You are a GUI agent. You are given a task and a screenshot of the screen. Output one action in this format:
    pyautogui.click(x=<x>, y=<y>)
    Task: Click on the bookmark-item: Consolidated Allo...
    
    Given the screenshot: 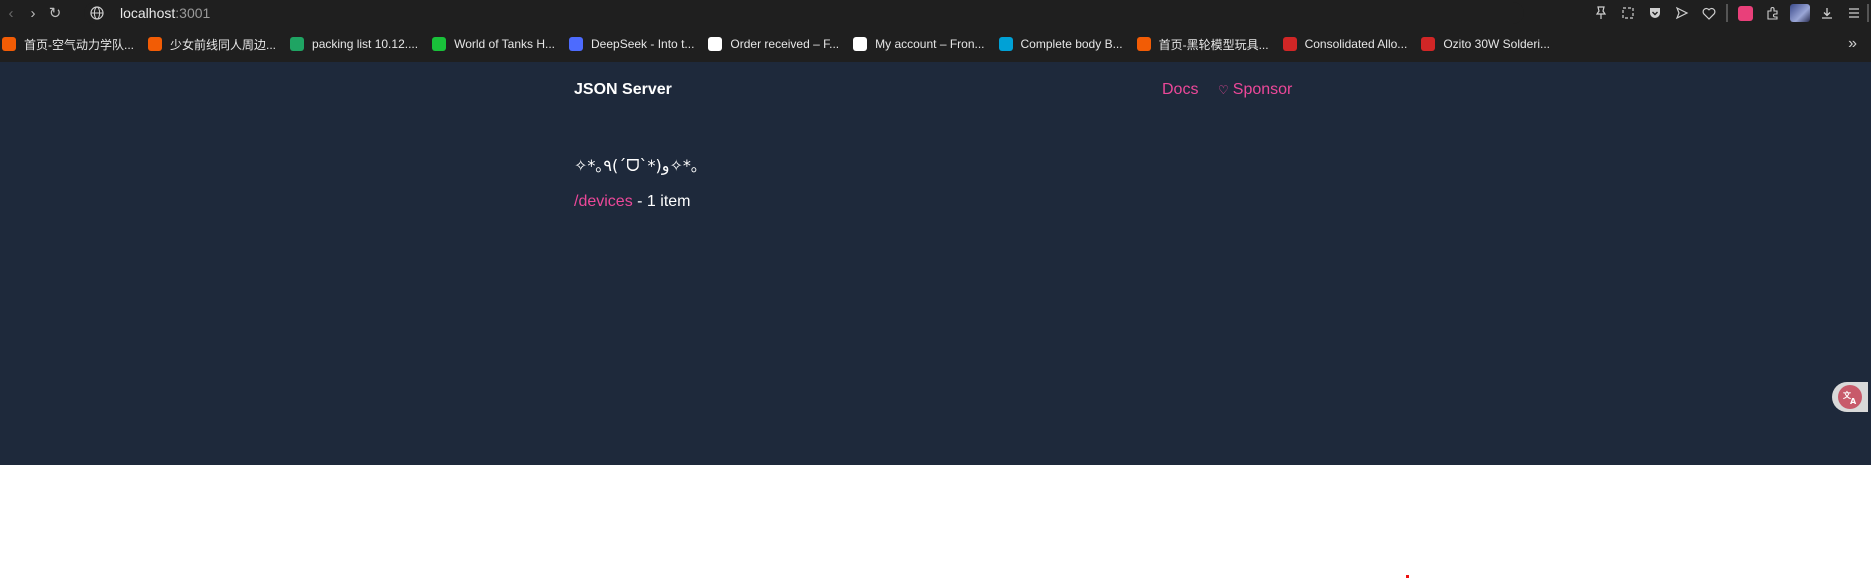 What is the action you would take?
    pyautogui.click(x=1348, y=44)
    